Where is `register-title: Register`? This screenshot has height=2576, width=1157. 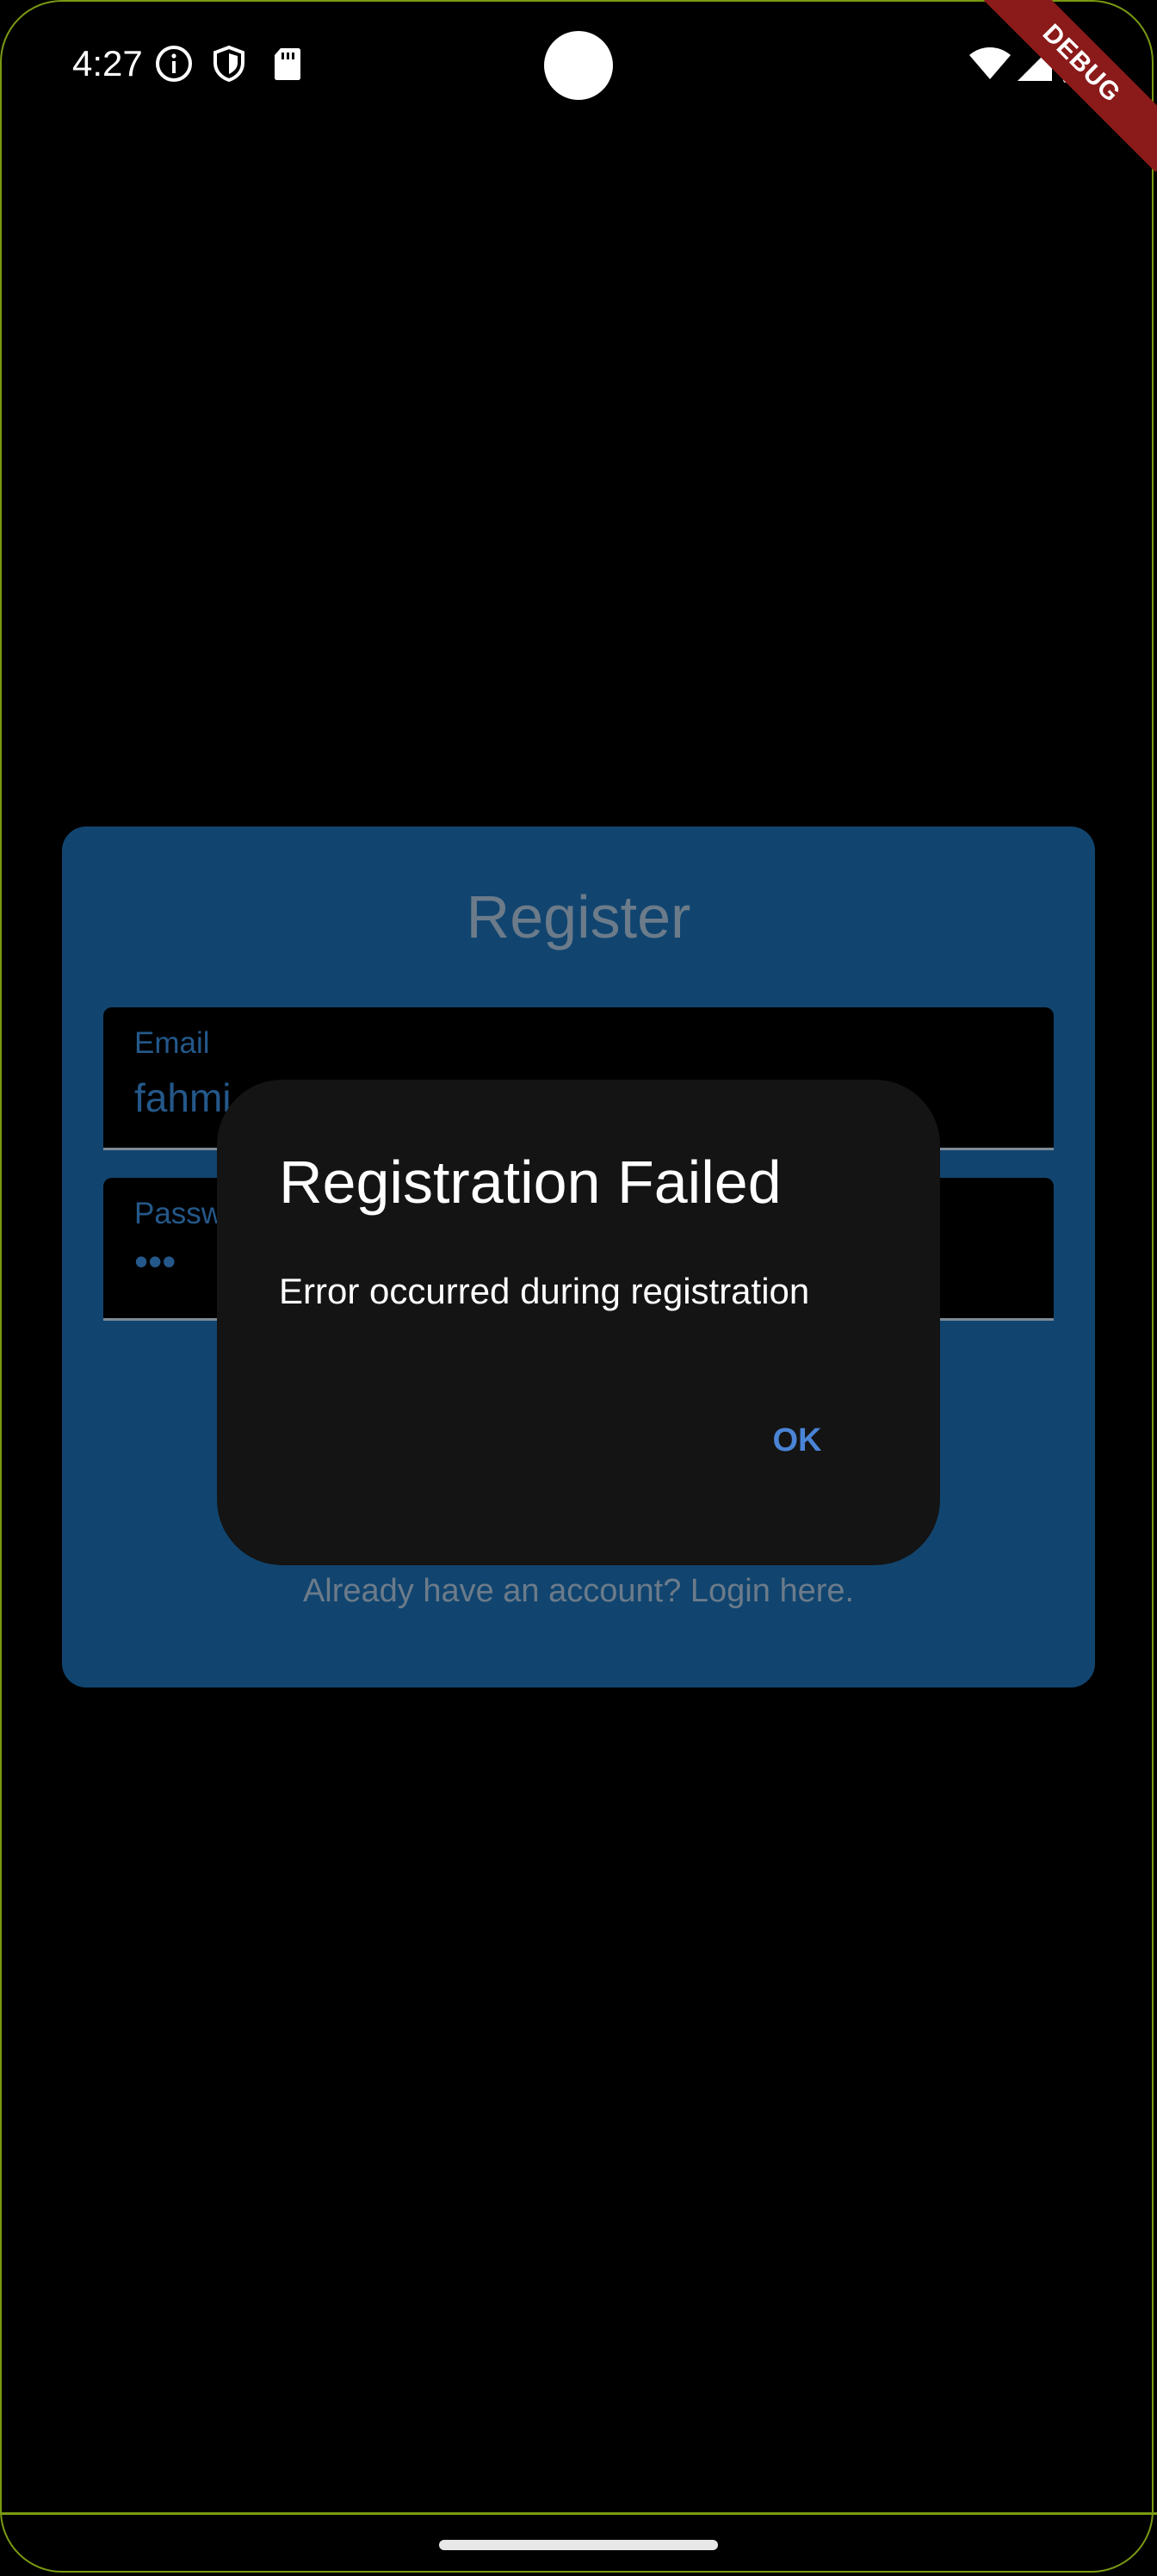
register-title: Register is located at coordinates (579, 917).